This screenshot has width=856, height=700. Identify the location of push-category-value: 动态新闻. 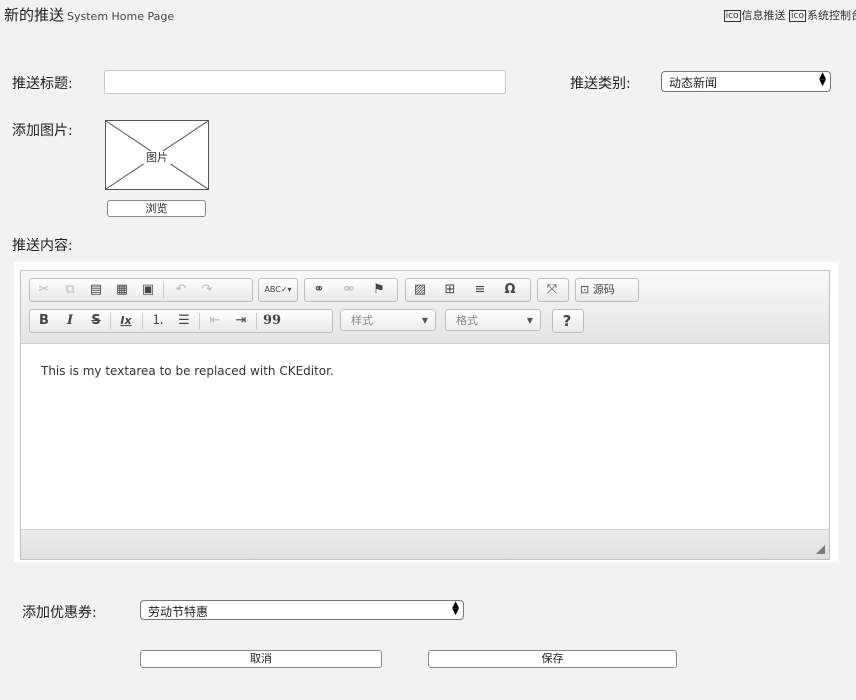
(693, 83).